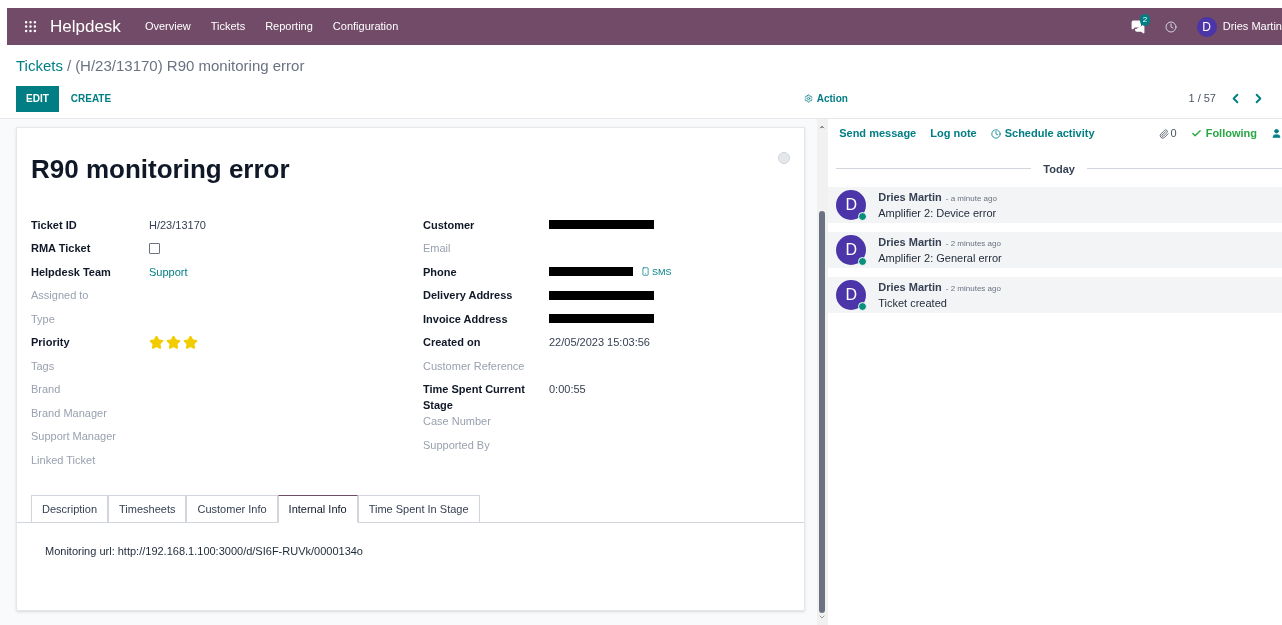 This screenshot has width=1282, height=625. I want to click on activity-clock-icon, so click(1170, 26).